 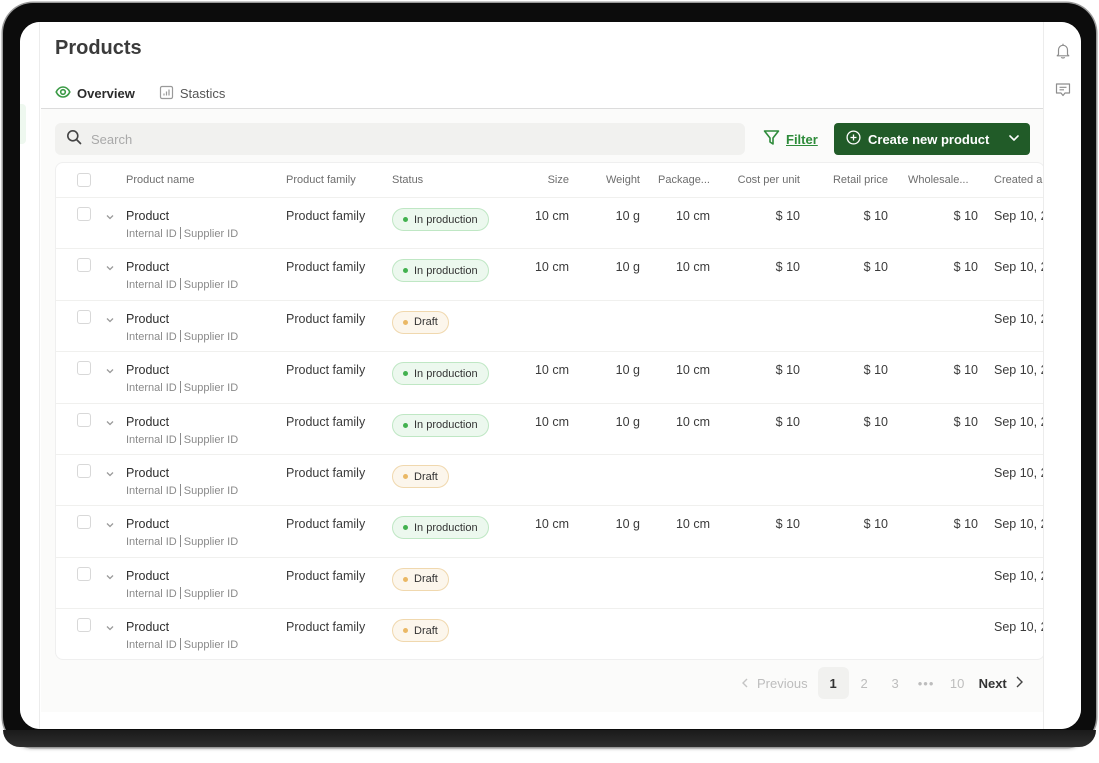 What do you see at coordinates (864, 683) in the screenshot?
I see `page-button-2: 2` at bounding box center [864, 683].